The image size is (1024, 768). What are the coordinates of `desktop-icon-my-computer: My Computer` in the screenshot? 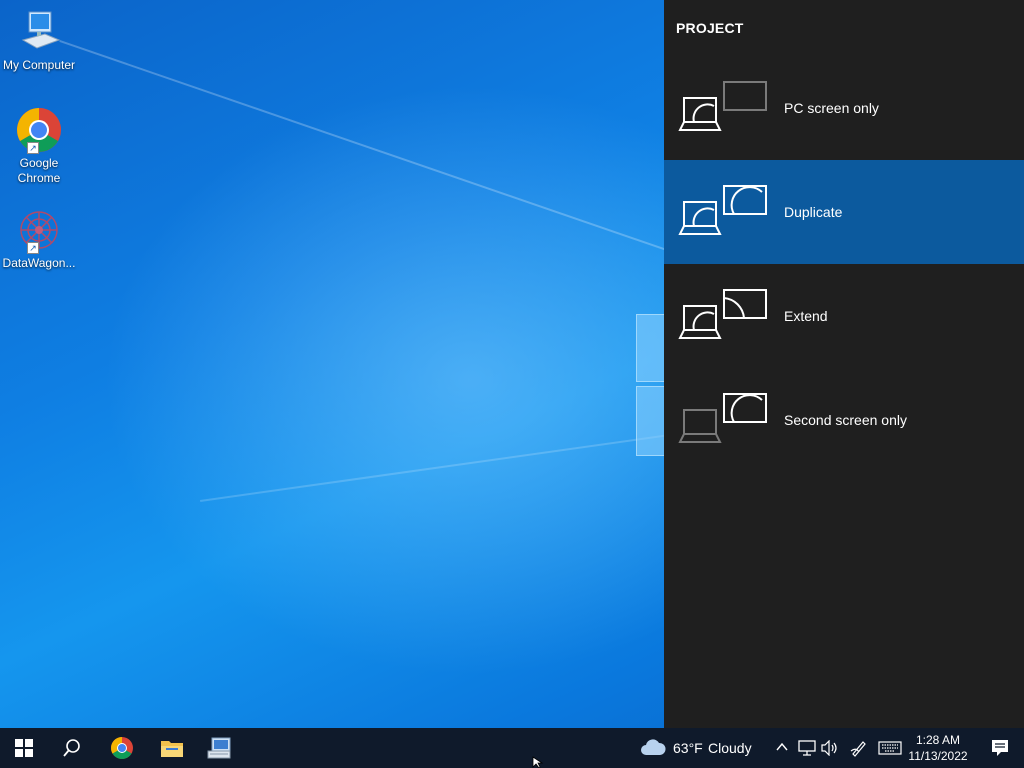 It's located at (39, 40).